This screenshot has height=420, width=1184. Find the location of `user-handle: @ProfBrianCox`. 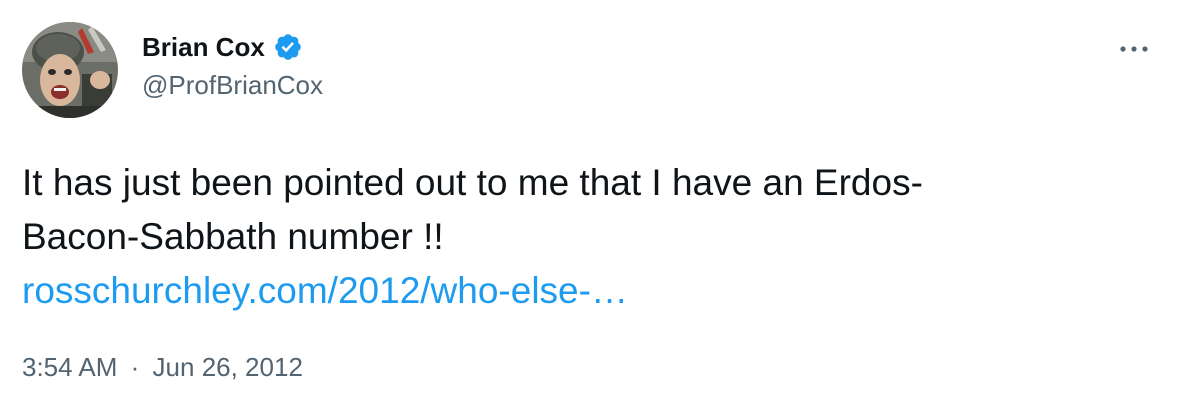

user-handle: @ProfBrianCox is located at coordinates (232, 85).